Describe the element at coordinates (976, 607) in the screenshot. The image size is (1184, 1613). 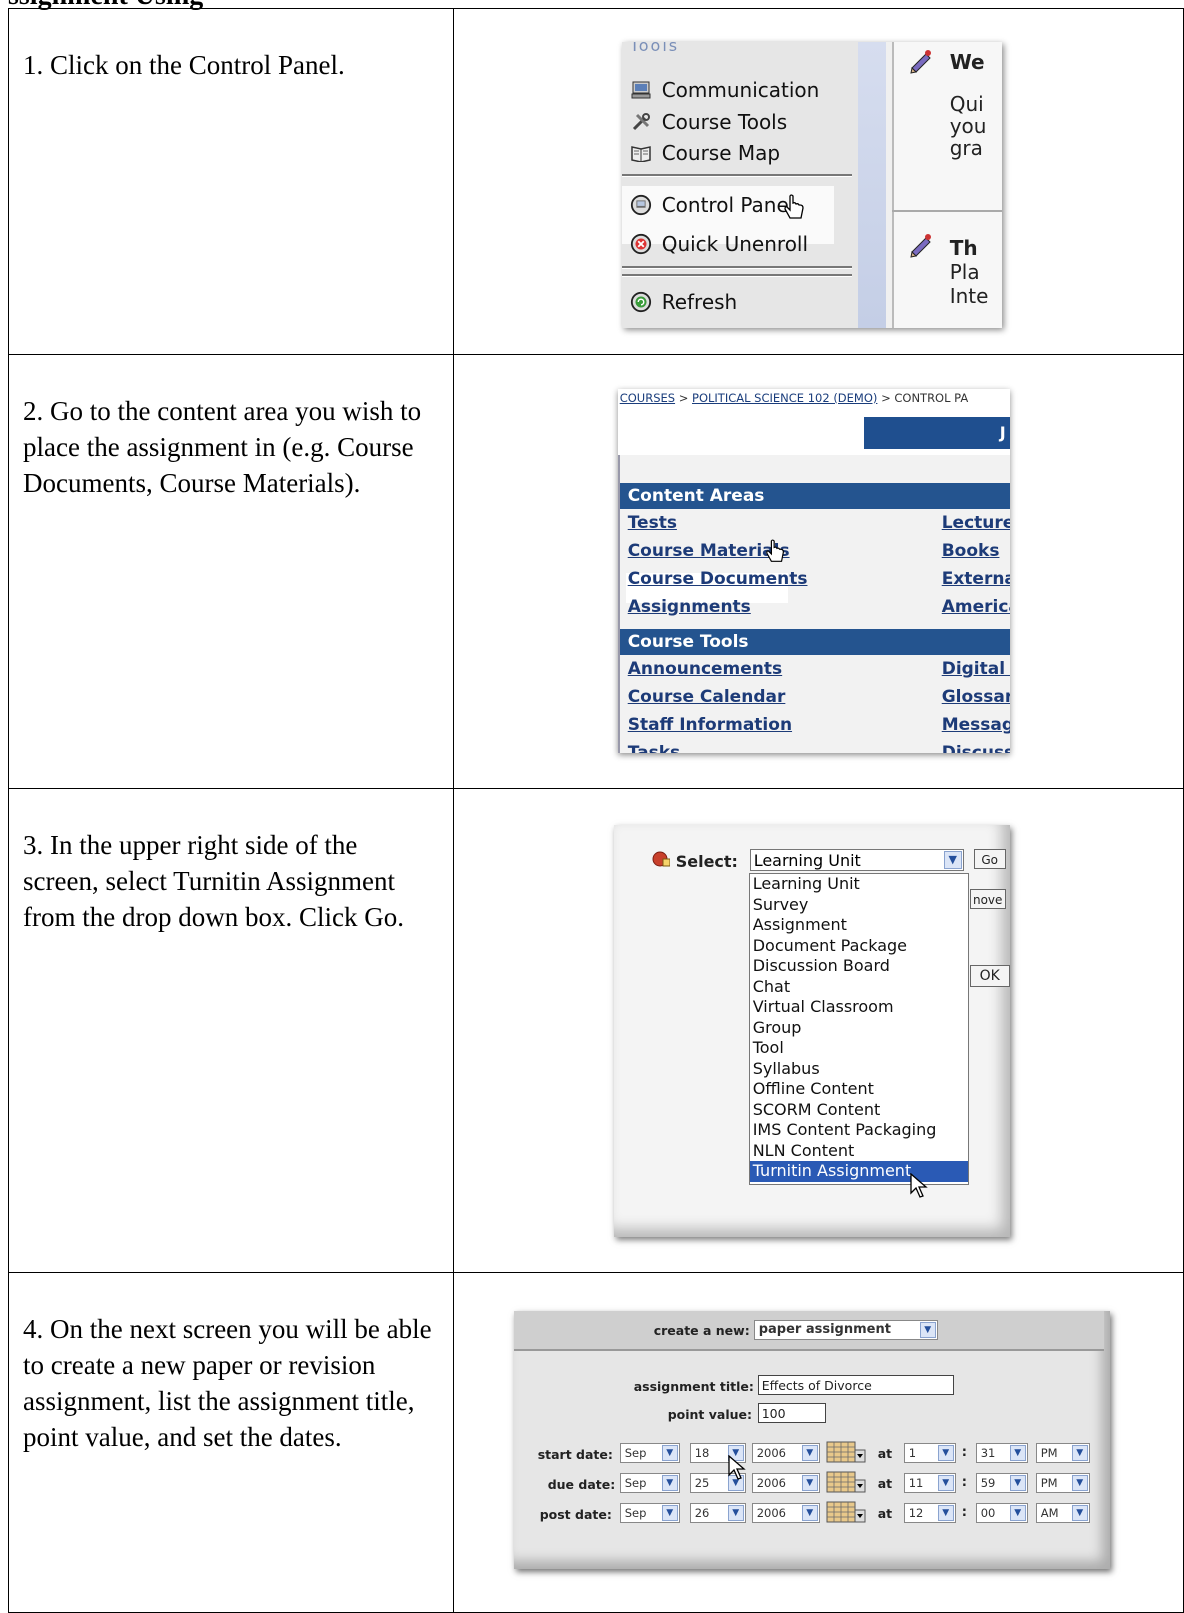
I see `link-american: America` at that location.